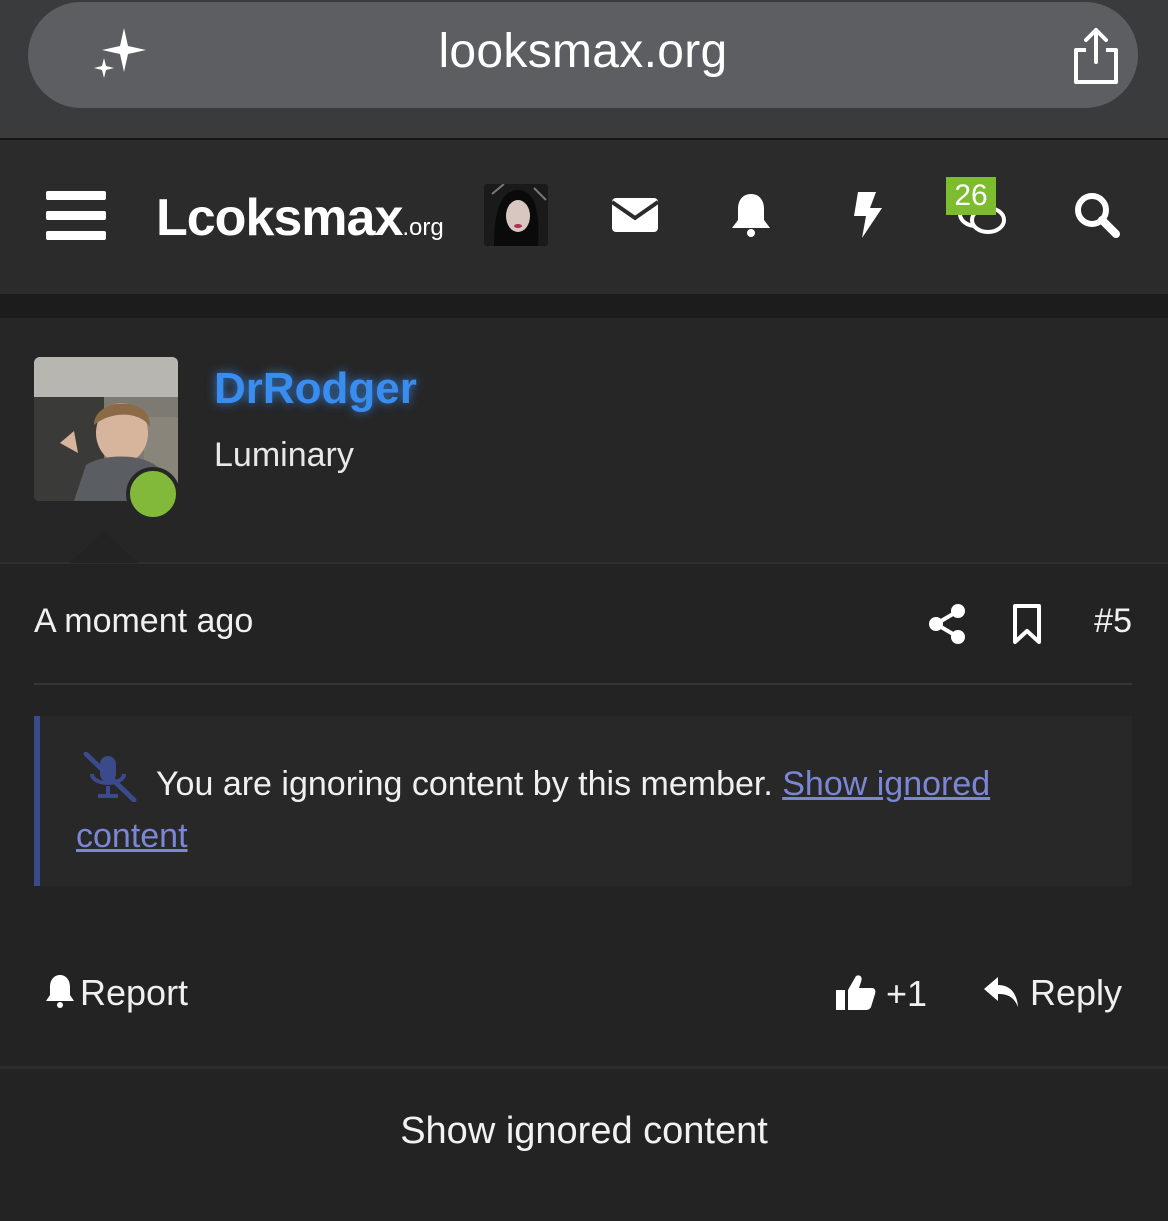 Image resolution: width=1168 pixels, height=1221 pixels. Describe the element at coordinates (153, 494) in the screenshot. I see `online-status-indicator` at that location.